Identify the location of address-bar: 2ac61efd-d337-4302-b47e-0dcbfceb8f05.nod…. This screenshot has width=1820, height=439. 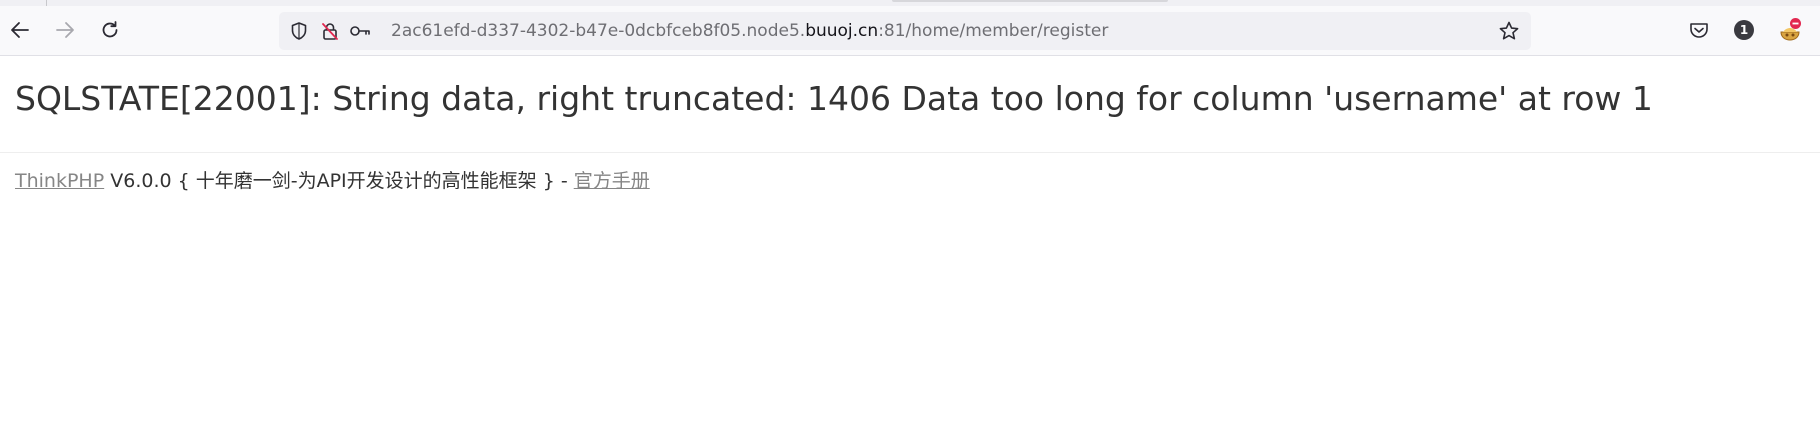
(905, 31).